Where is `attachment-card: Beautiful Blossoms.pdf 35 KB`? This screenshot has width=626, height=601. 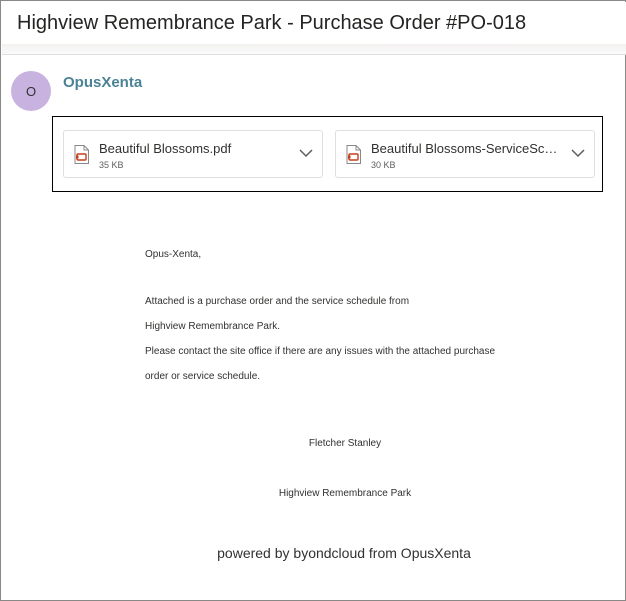 attachment-card: Beautiful Blossoms.pdf 35 KB is located at coordinates (193, 154).